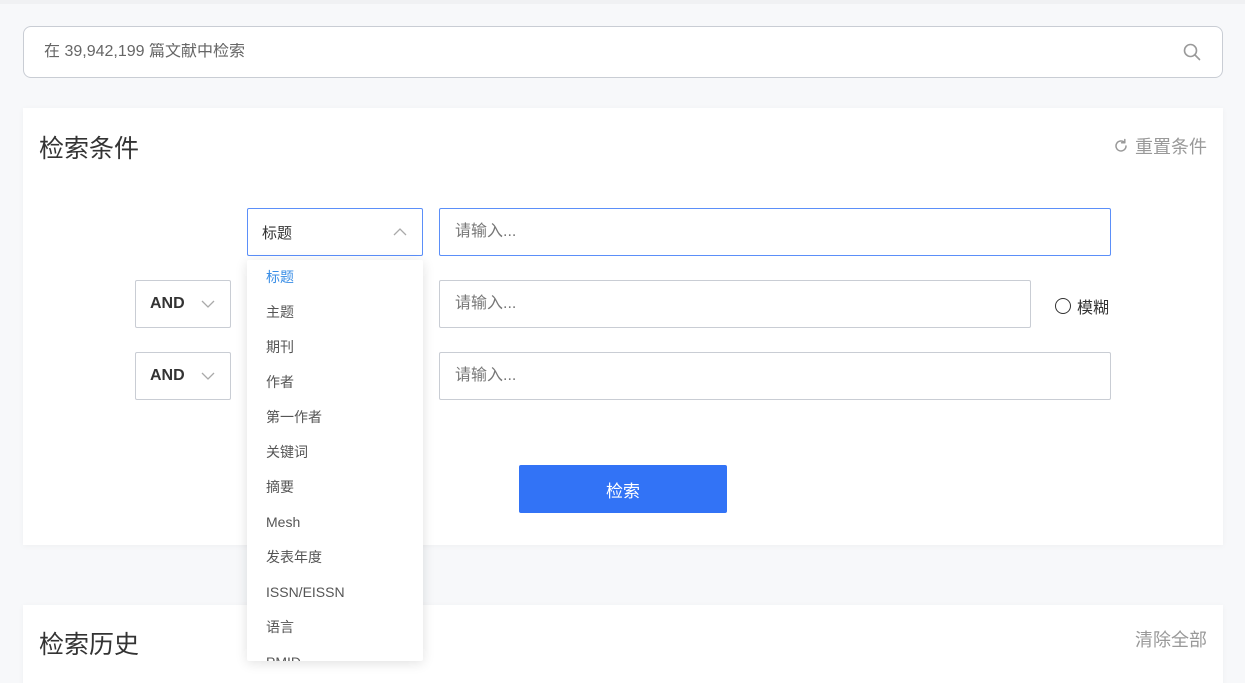 The image size is (1245, 683). I want to click on refresh-icon, so click(1121, 145).